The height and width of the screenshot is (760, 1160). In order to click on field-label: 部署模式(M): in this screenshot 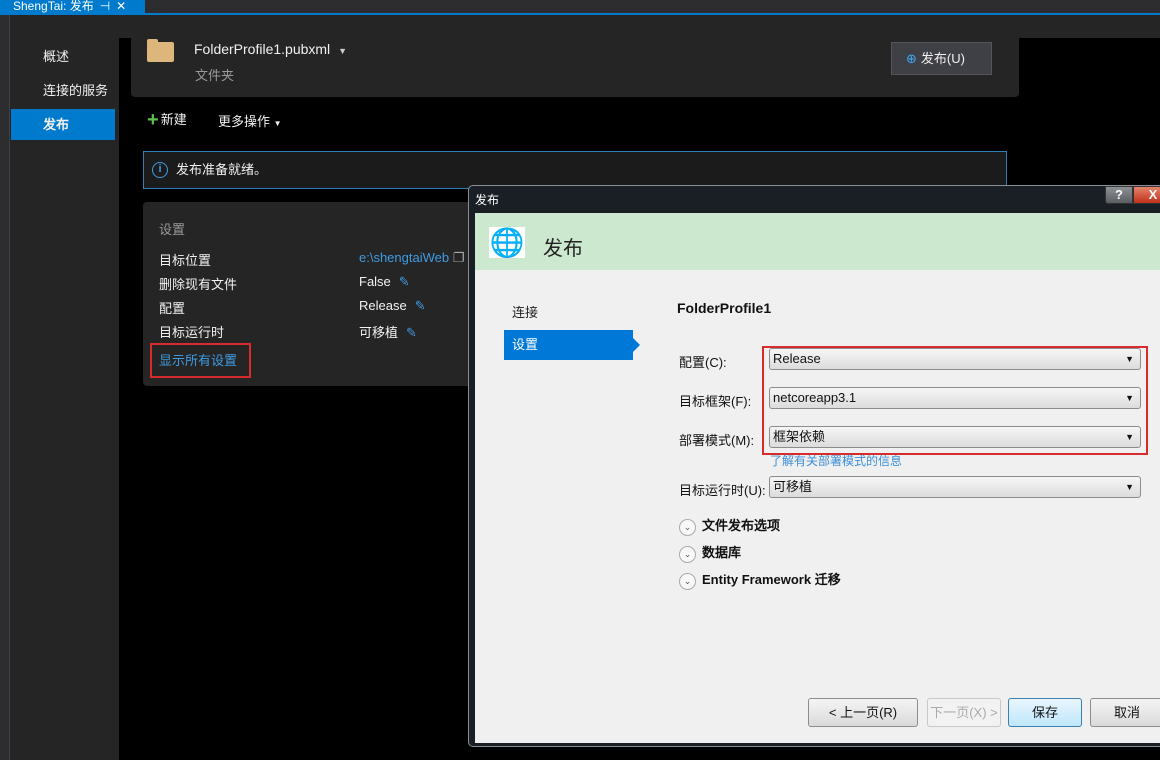, I will do `click(717, 440)`.